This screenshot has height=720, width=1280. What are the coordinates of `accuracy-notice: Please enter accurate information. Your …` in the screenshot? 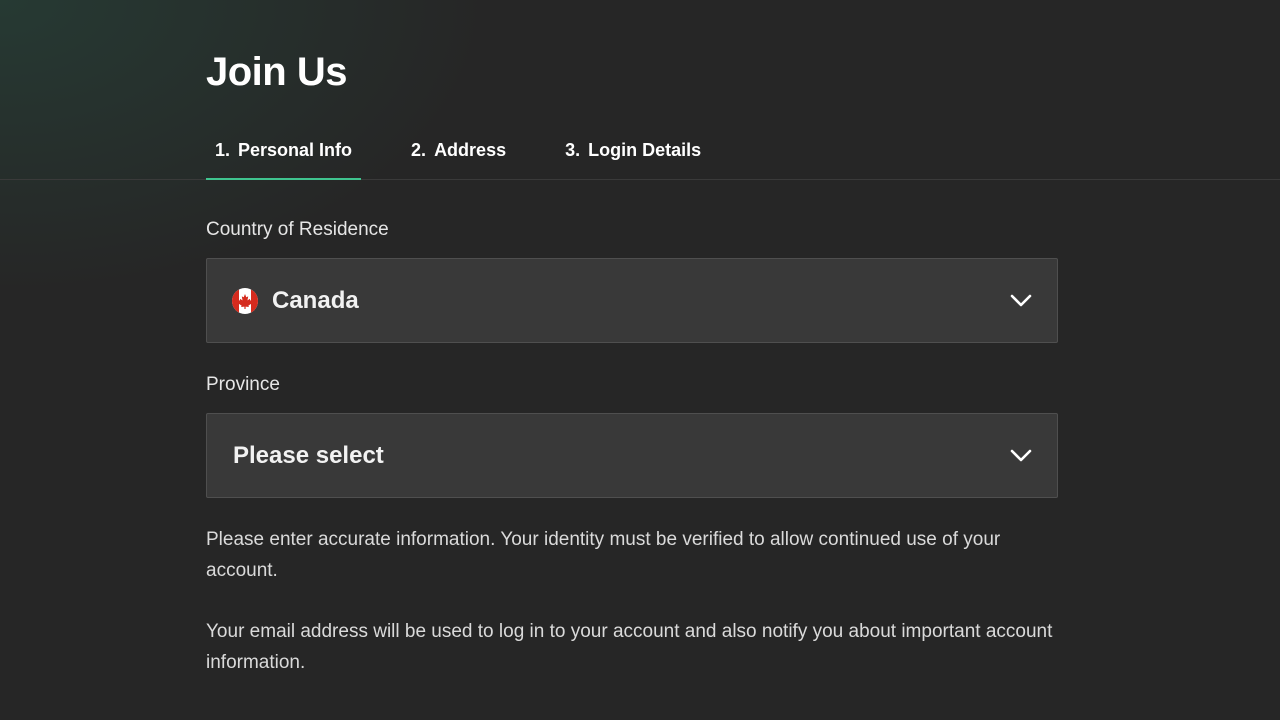 It's located at (603, 555).